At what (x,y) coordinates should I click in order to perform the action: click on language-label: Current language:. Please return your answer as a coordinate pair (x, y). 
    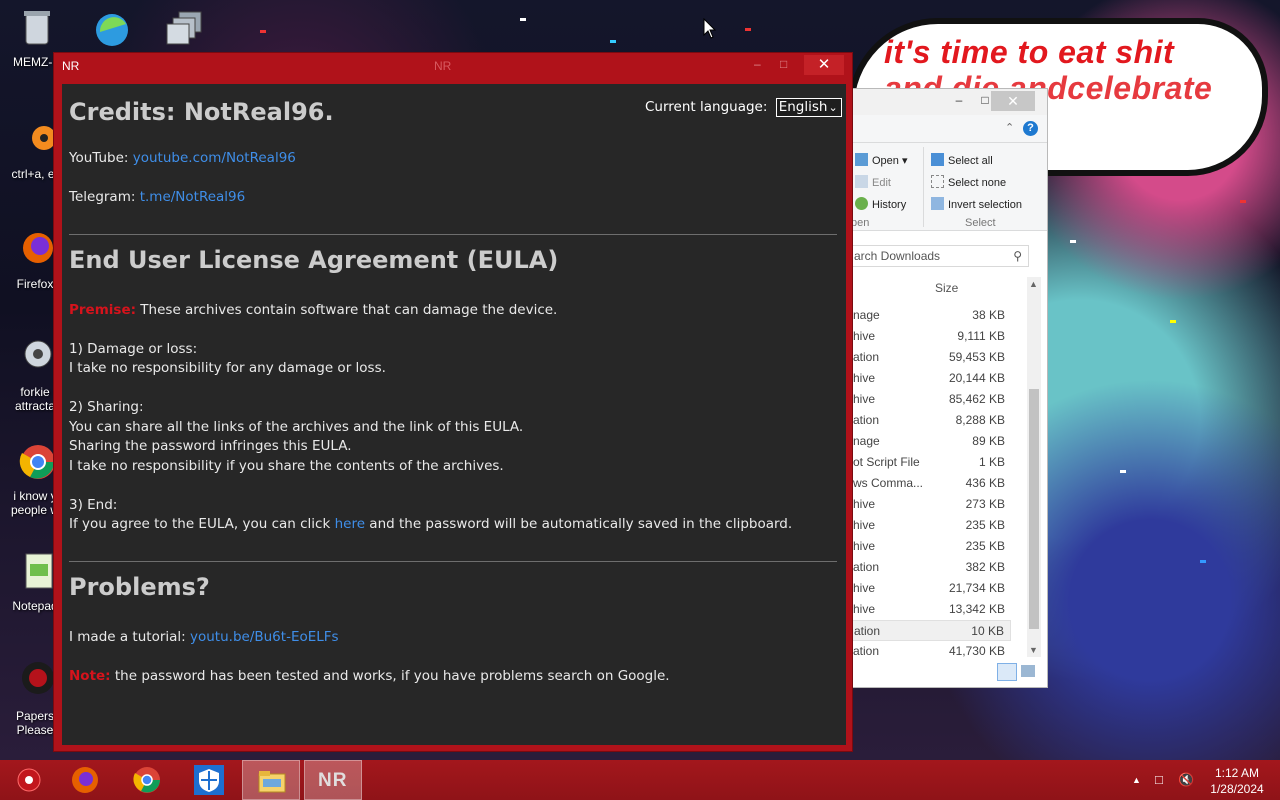
    Looking at the image, I should click on (706, 107).